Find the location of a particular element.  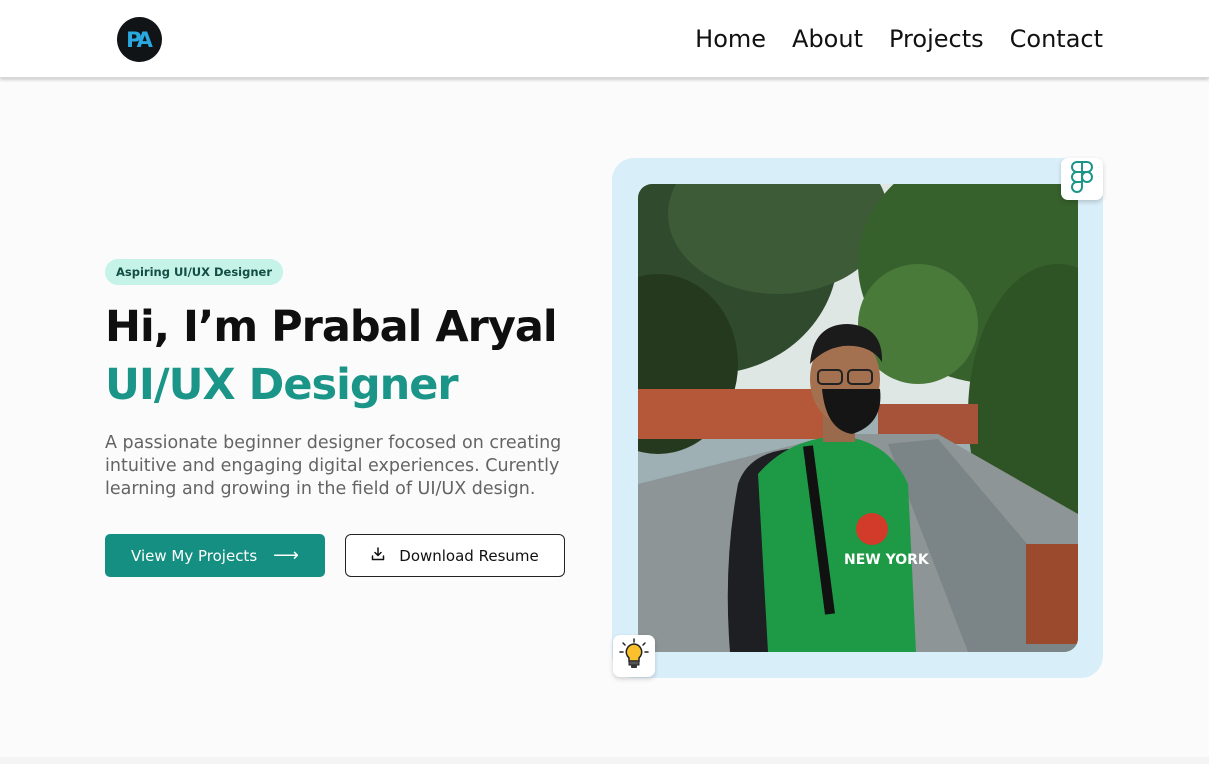

nav-about: About is located at coordinates (827, 39).